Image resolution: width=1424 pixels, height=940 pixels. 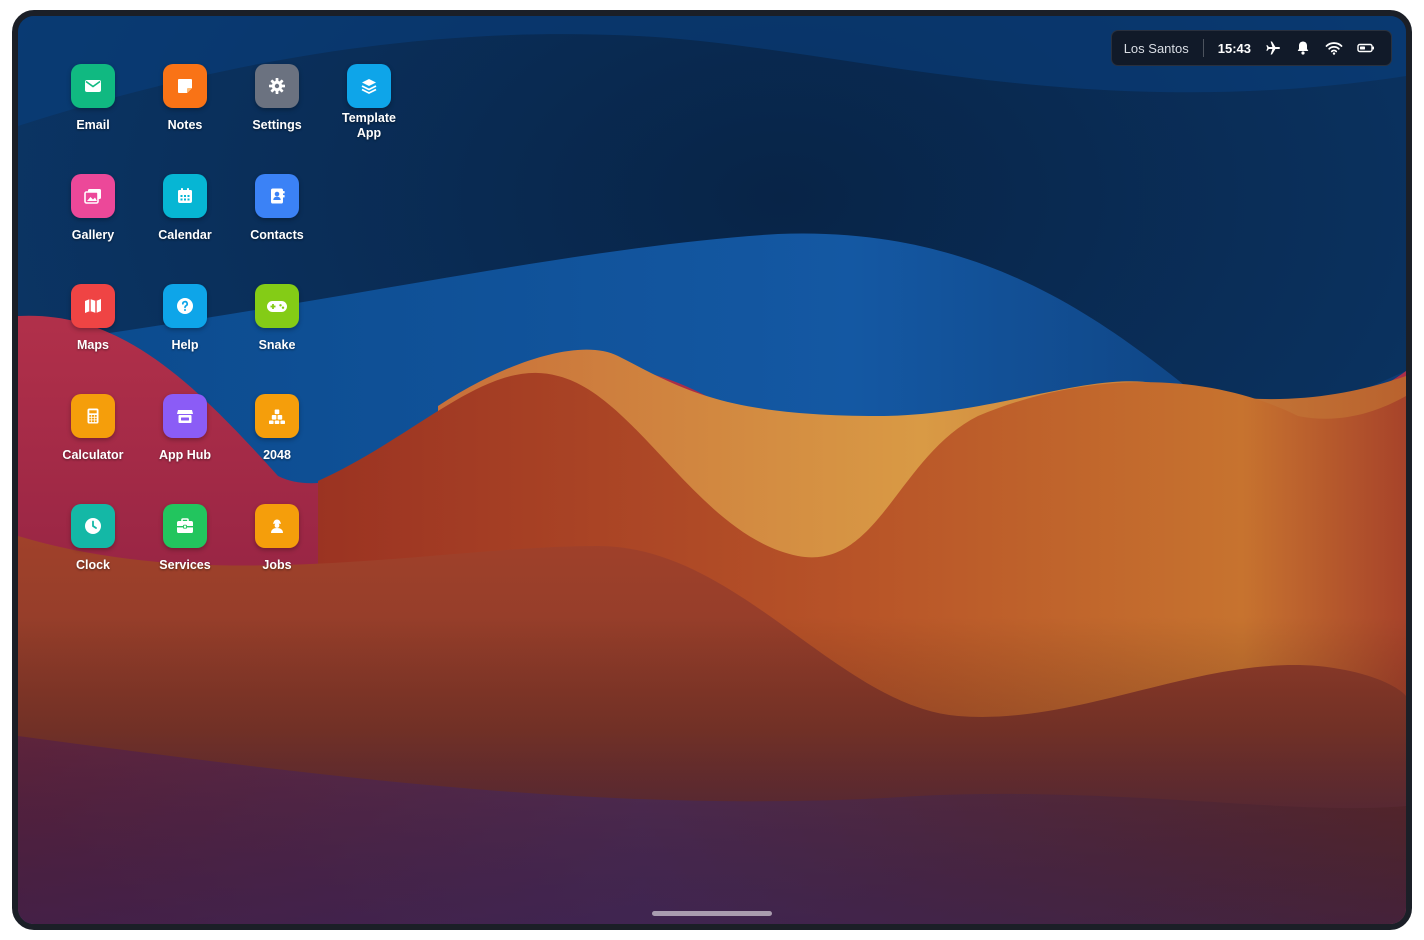 What do you see at coordinates (93, 125) in the screenshot?
I see `app-label: Email` at bounding box center [93, 125].